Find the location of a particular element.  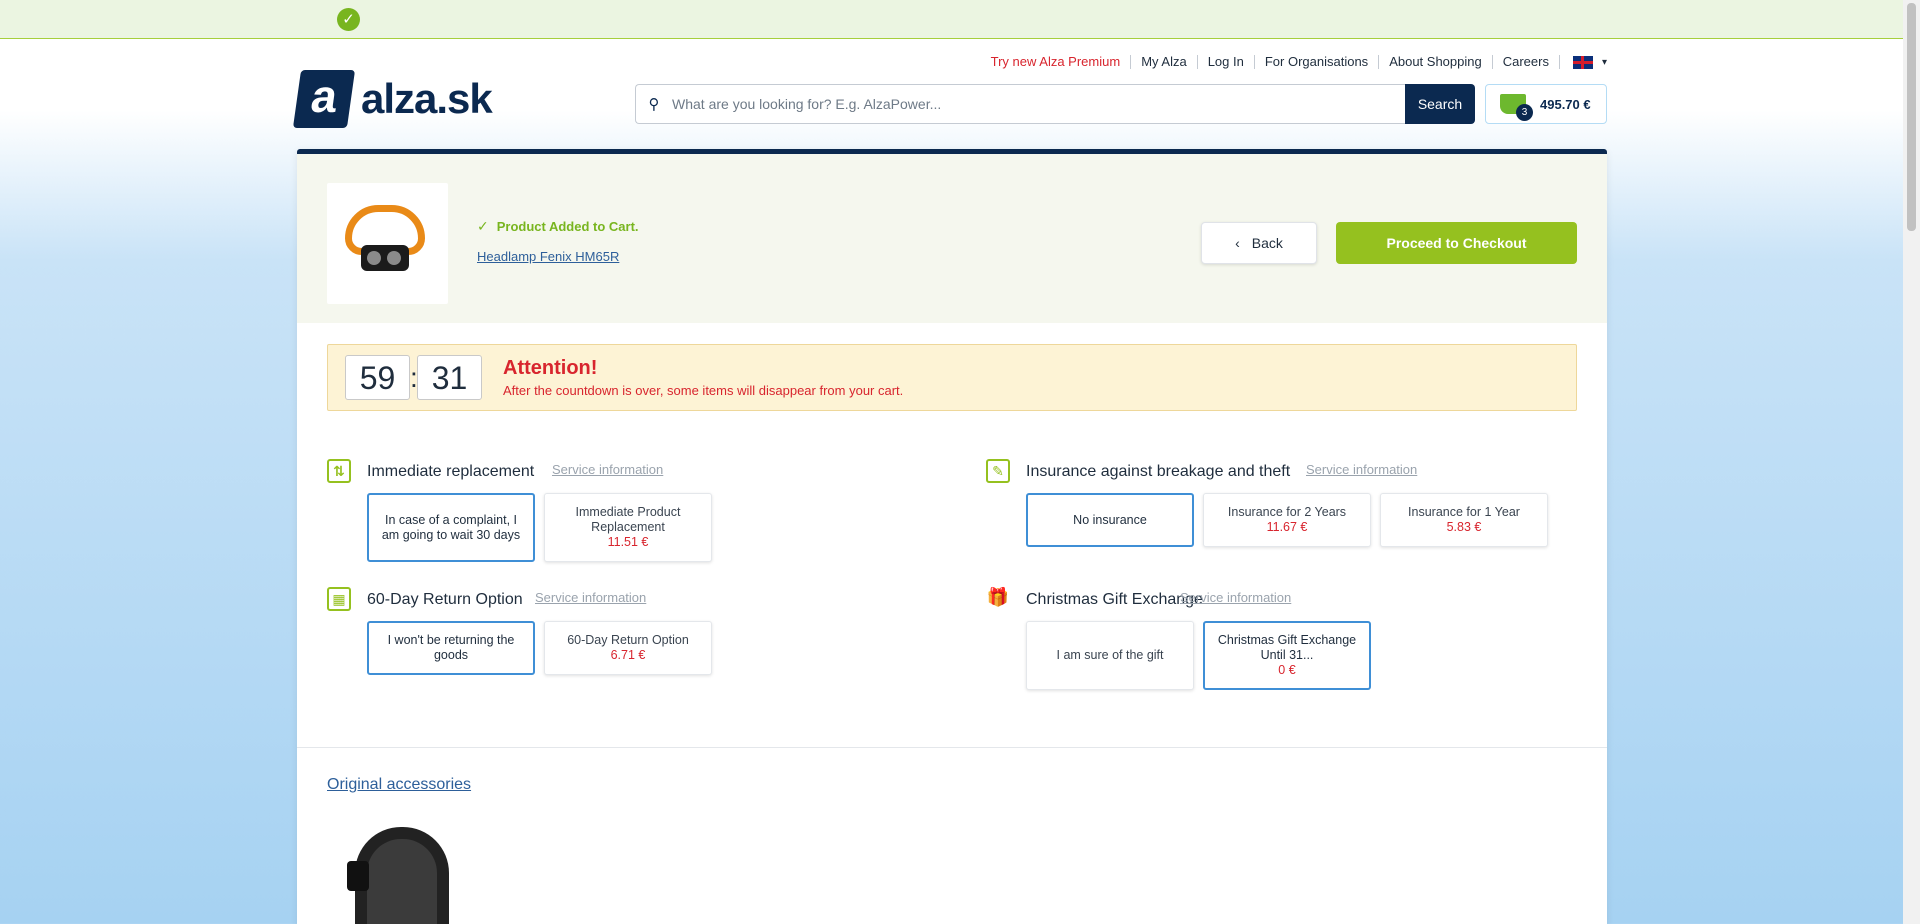

search-field: ⚲ is located at coordinates (1020, 104).